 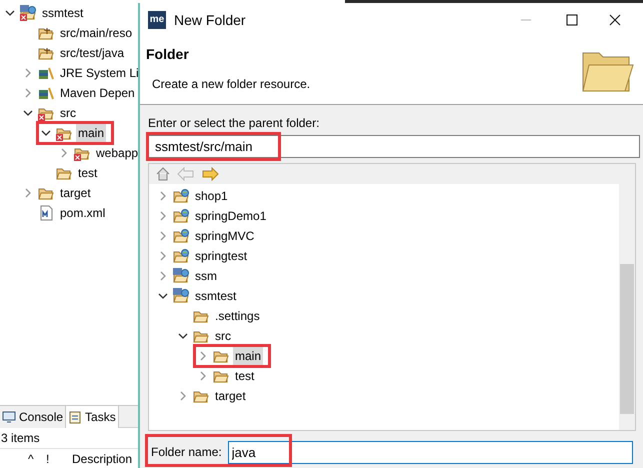 I want to click on file-icon, so click(x=46, y=213).